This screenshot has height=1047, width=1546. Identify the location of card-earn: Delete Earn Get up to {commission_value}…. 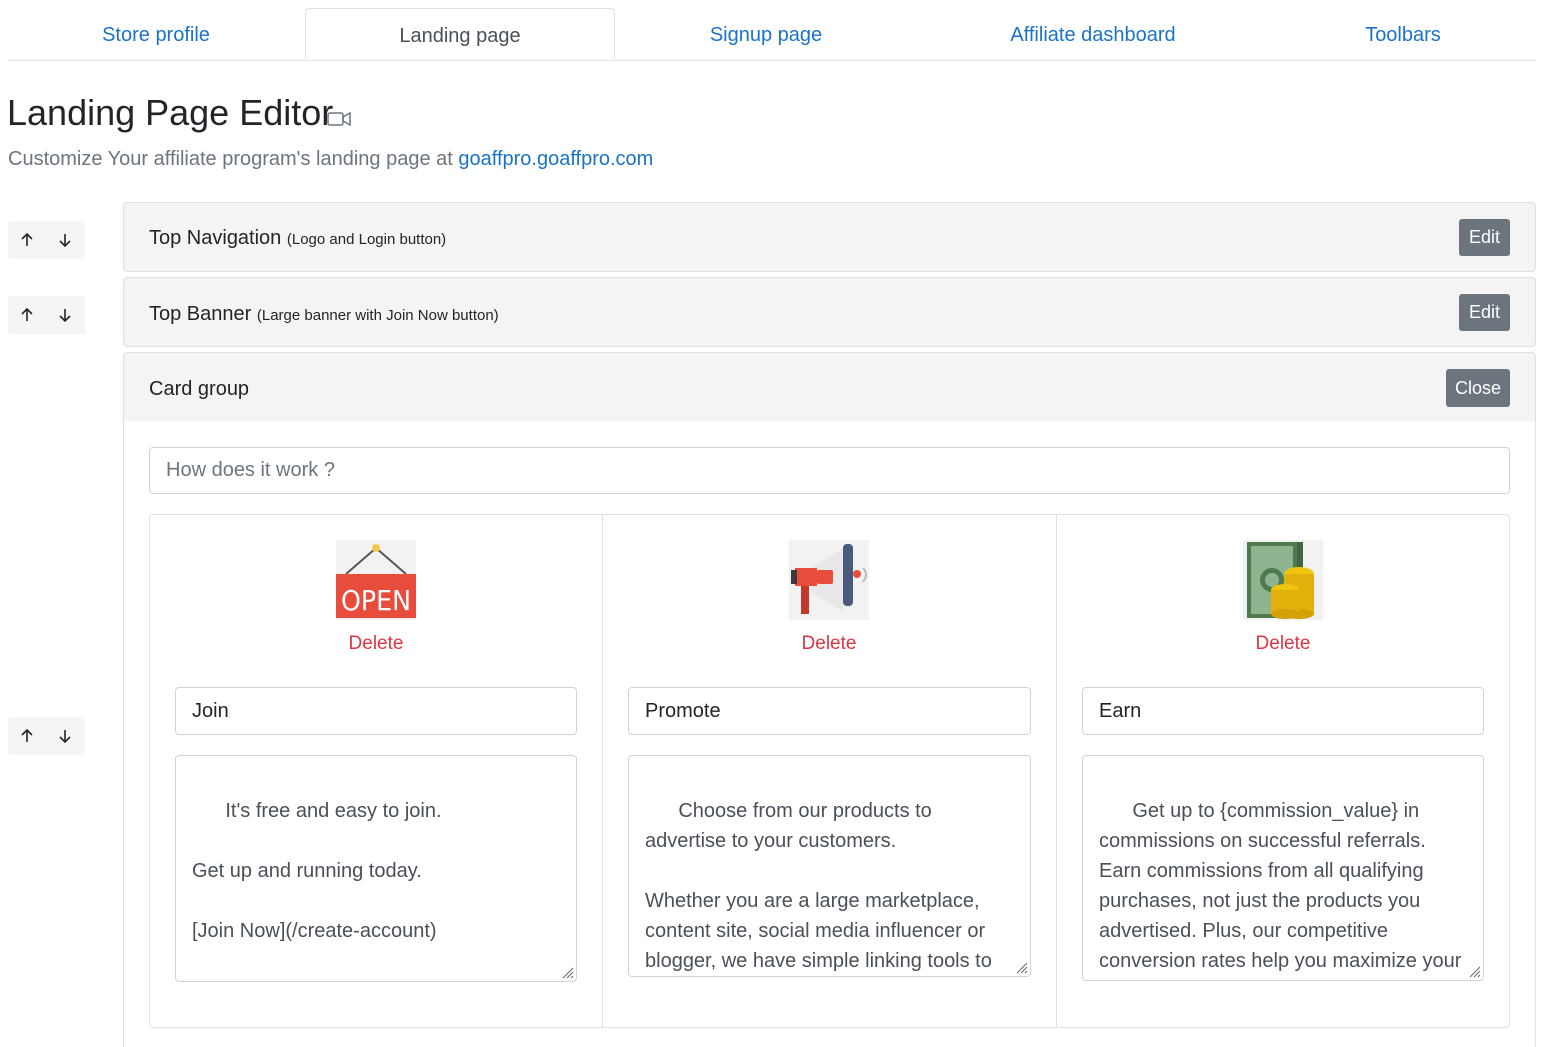
(1283, 771).